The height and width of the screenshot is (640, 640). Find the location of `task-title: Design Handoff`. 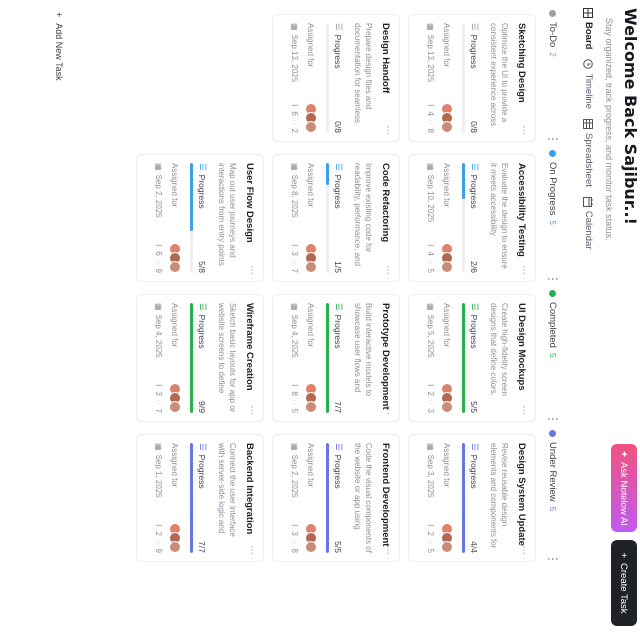

task-title: Design Handoff is located at coordinates (385, 58).